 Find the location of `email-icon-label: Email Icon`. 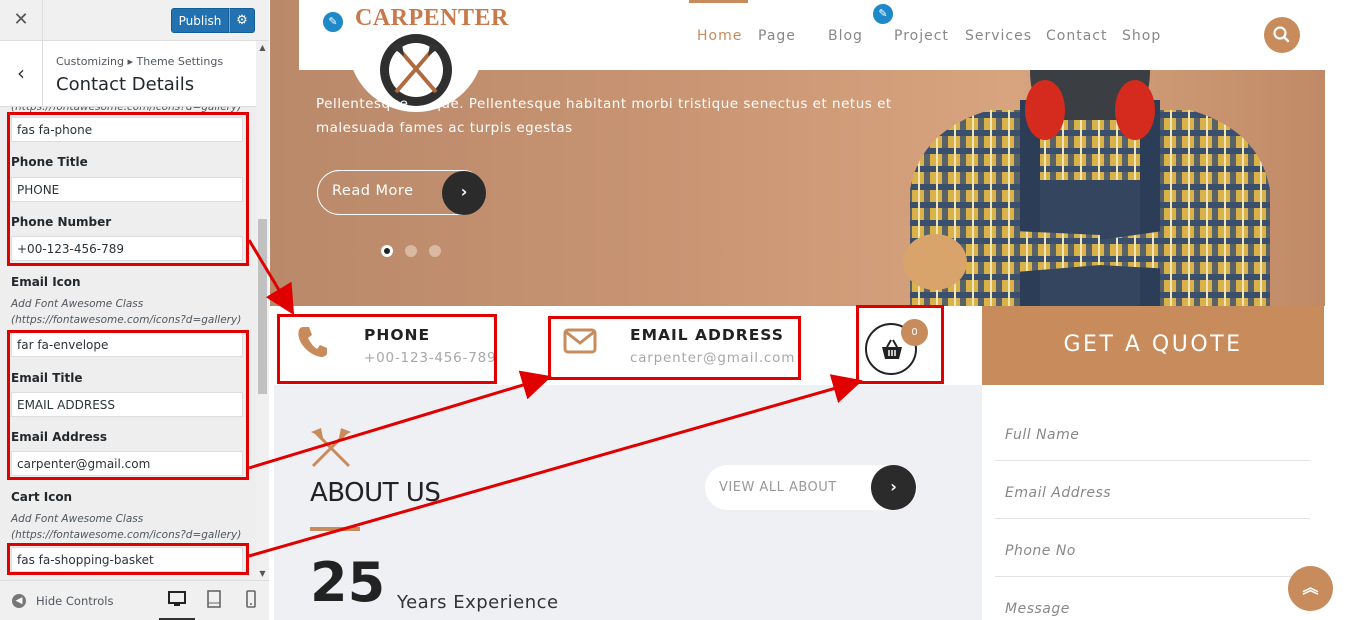

email-icon-label: Email Icon is located at coordinates (46, 282).